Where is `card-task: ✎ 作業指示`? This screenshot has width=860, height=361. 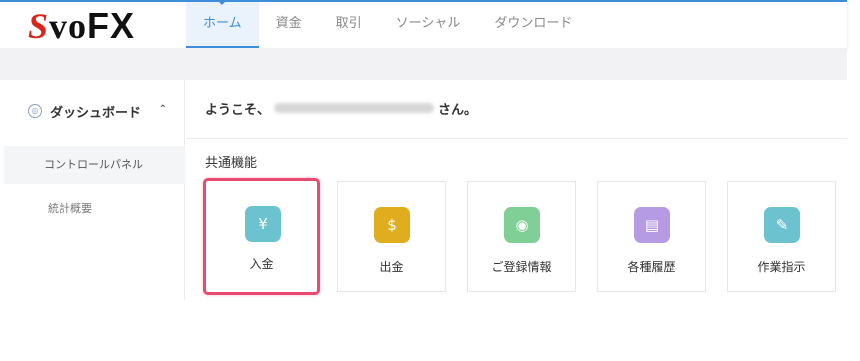 card-task: ✎ 作業指示 is located at coordinates (781, 236).